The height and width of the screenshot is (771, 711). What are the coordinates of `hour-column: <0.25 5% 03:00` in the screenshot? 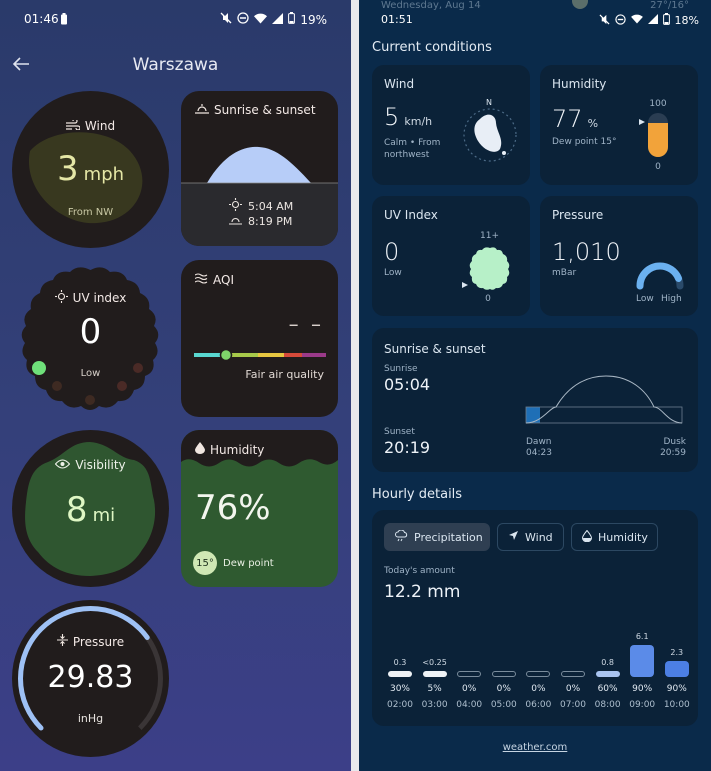 It's located at (435, 618).